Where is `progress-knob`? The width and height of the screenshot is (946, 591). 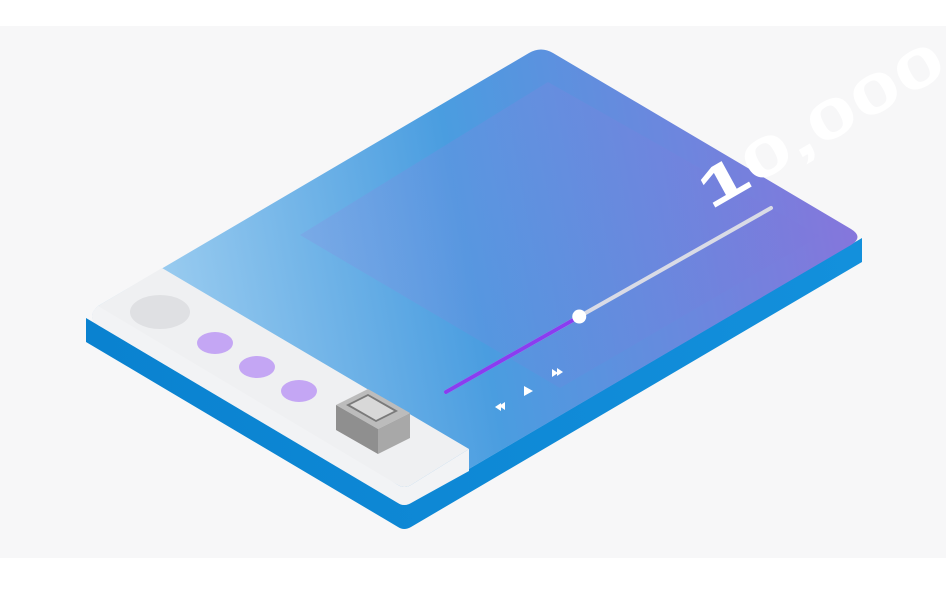 progress-knob is located at coordinates (579, 316).